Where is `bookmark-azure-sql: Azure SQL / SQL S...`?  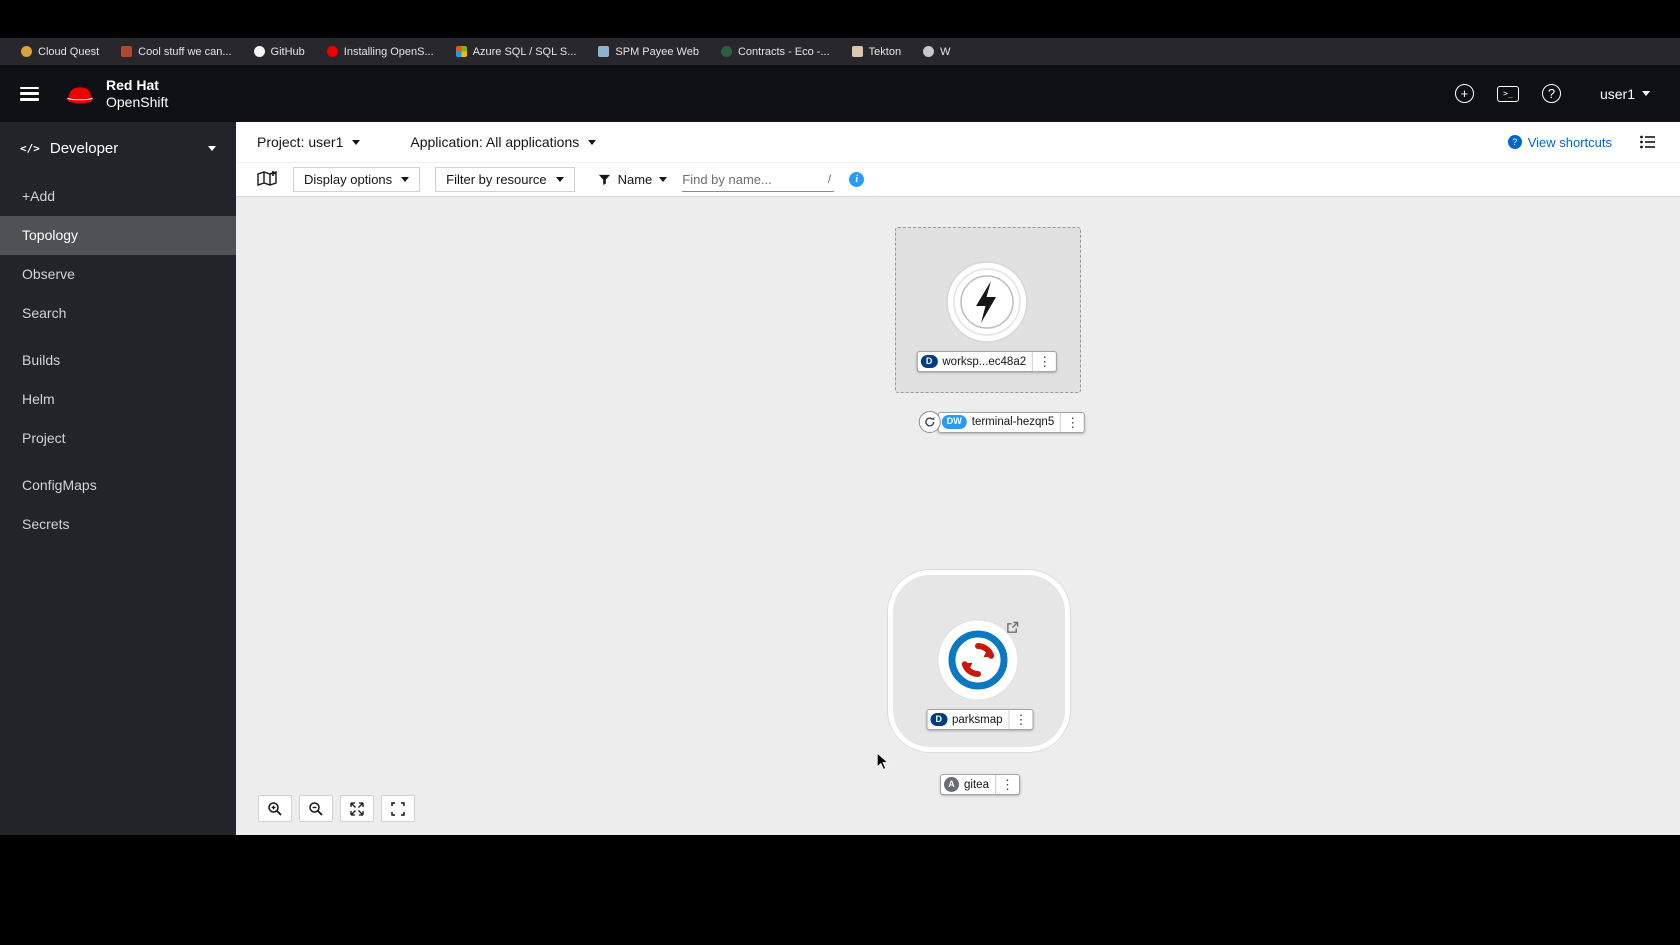 bookmark-azure-sql: Azure SQL / SQL S... is located at coordinates (516, 51).